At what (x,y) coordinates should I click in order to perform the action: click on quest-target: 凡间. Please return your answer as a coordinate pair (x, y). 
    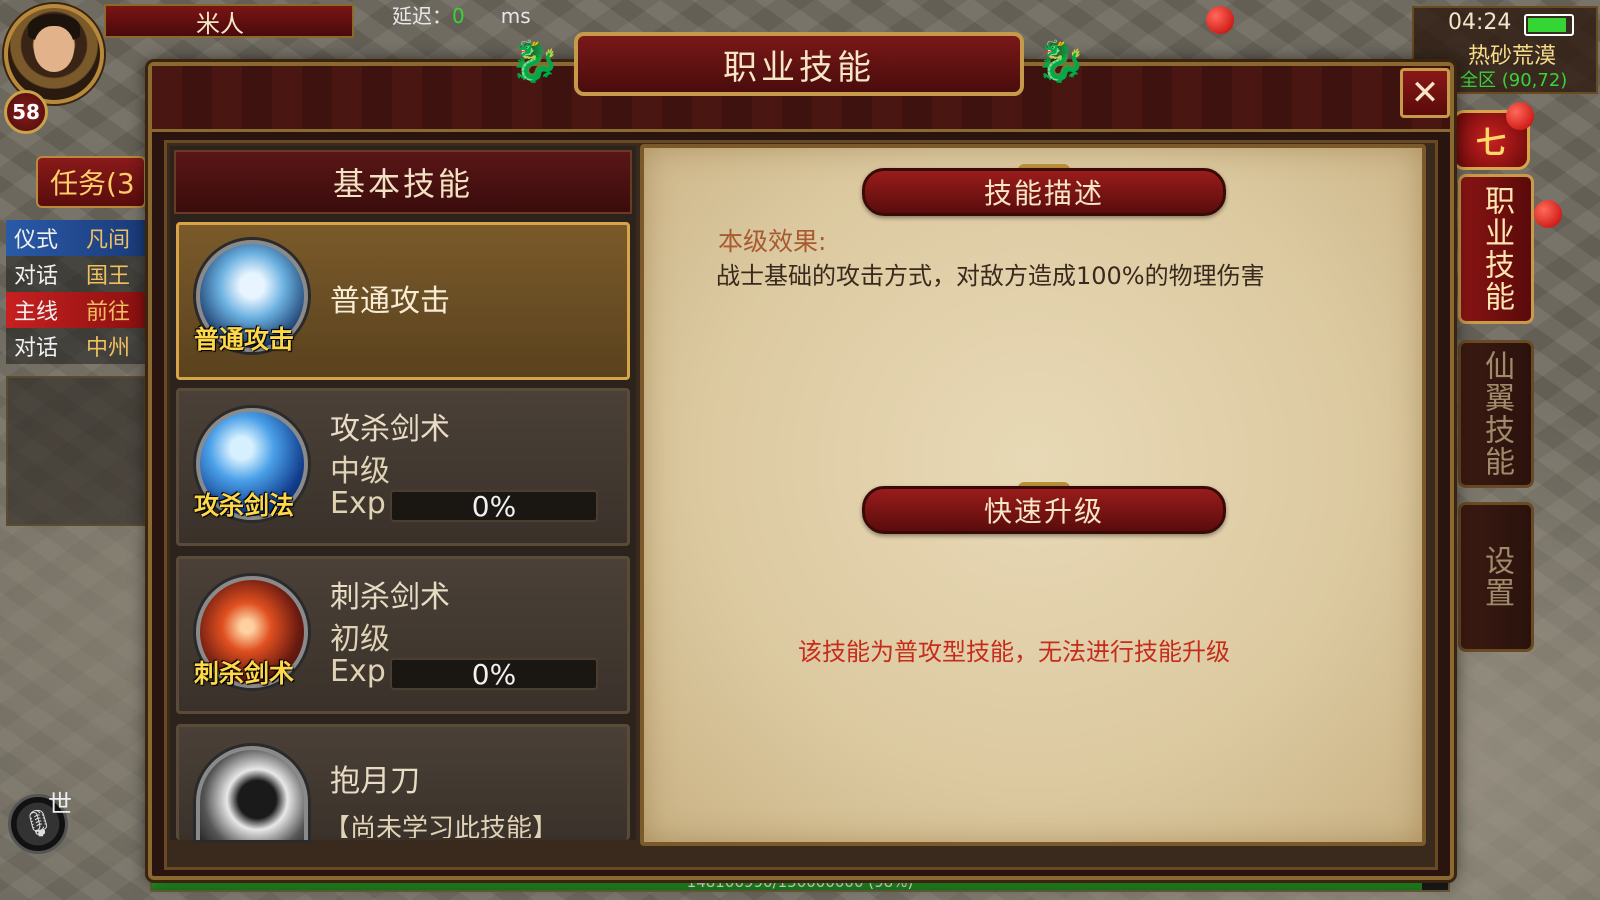
    Looking at the image, I should click on (108, 240).